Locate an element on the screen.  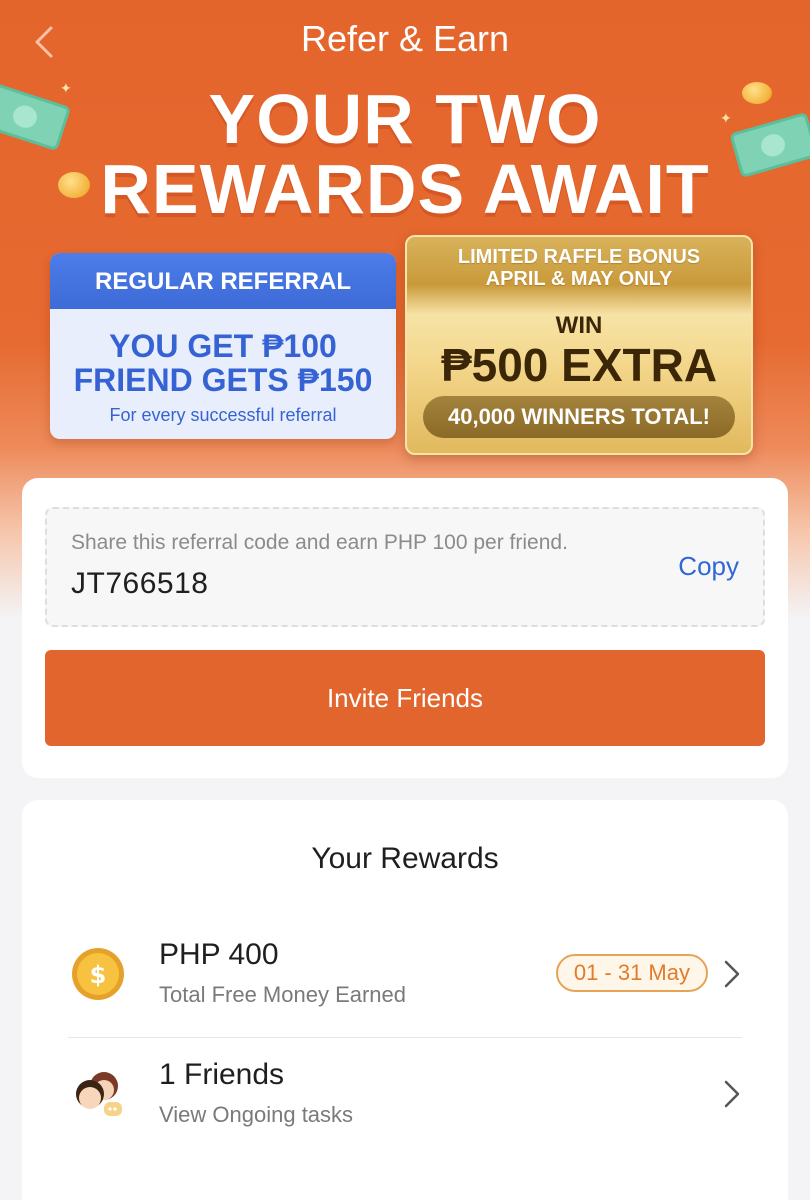
row-divider is located at coordinates (405, 1037).